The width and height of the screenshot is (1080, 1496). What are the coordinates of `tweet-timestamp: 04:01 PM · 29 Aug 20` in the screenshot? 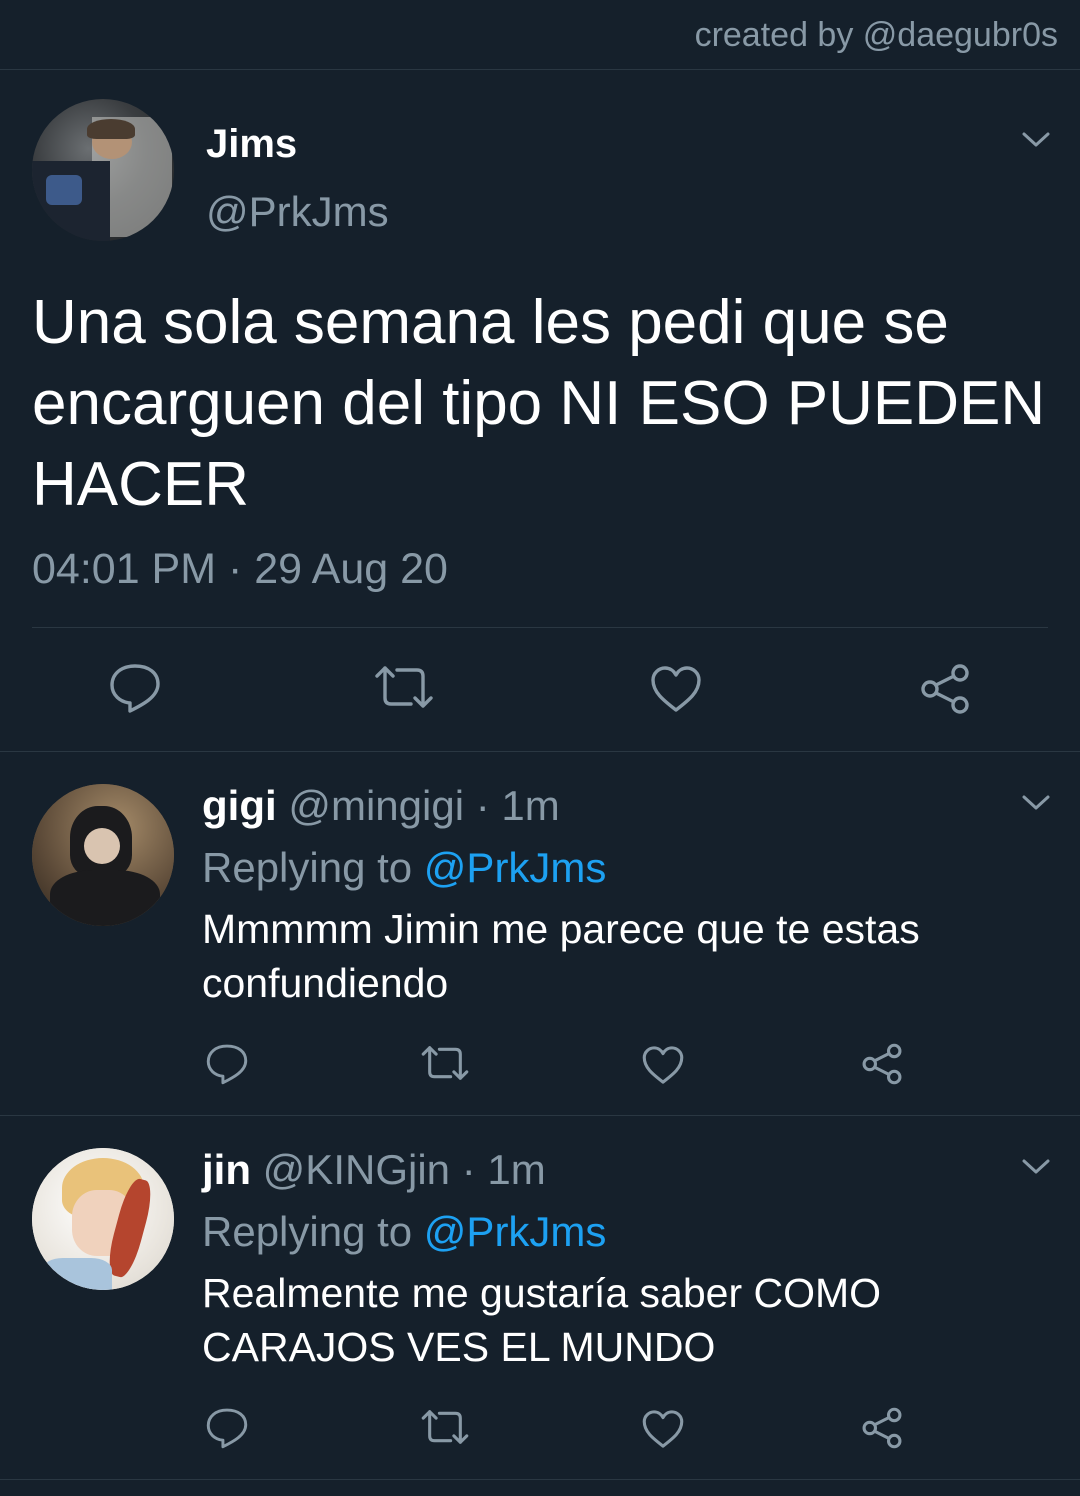 It's located at (240, 569).